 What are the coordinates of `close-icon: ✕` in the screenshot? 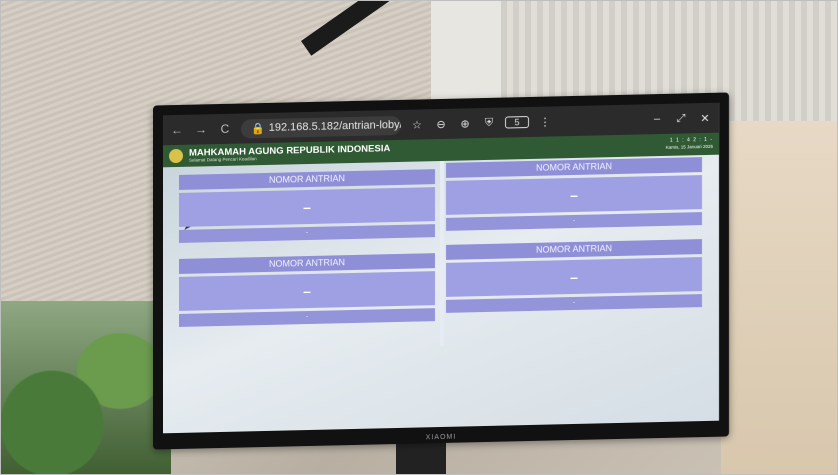 It's located at (705, 117).